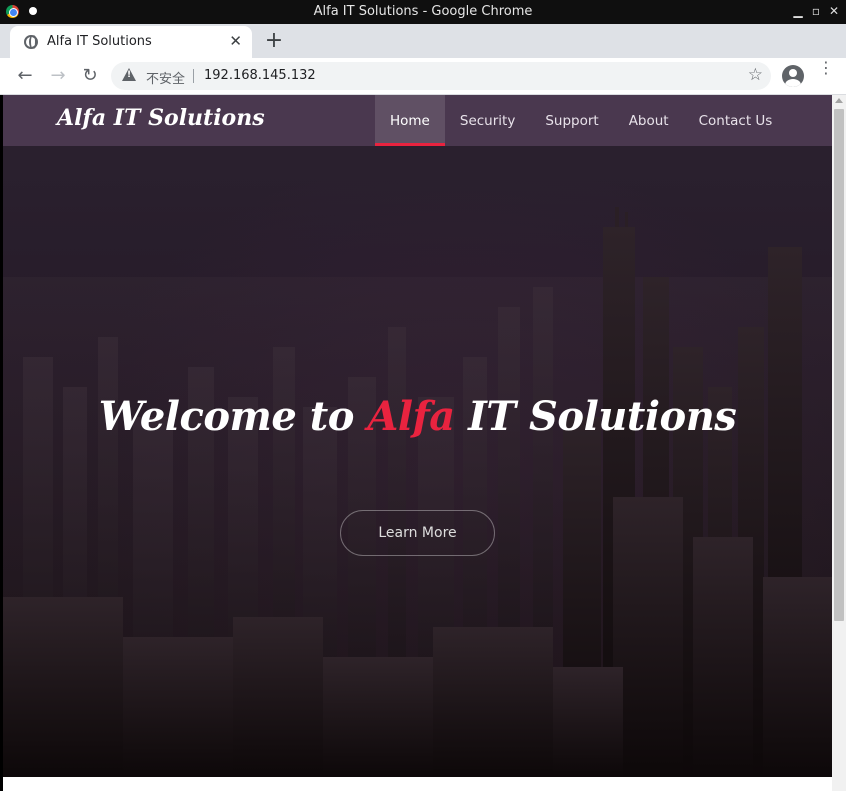  I want to click on nav-about: About, so click(649, 120).